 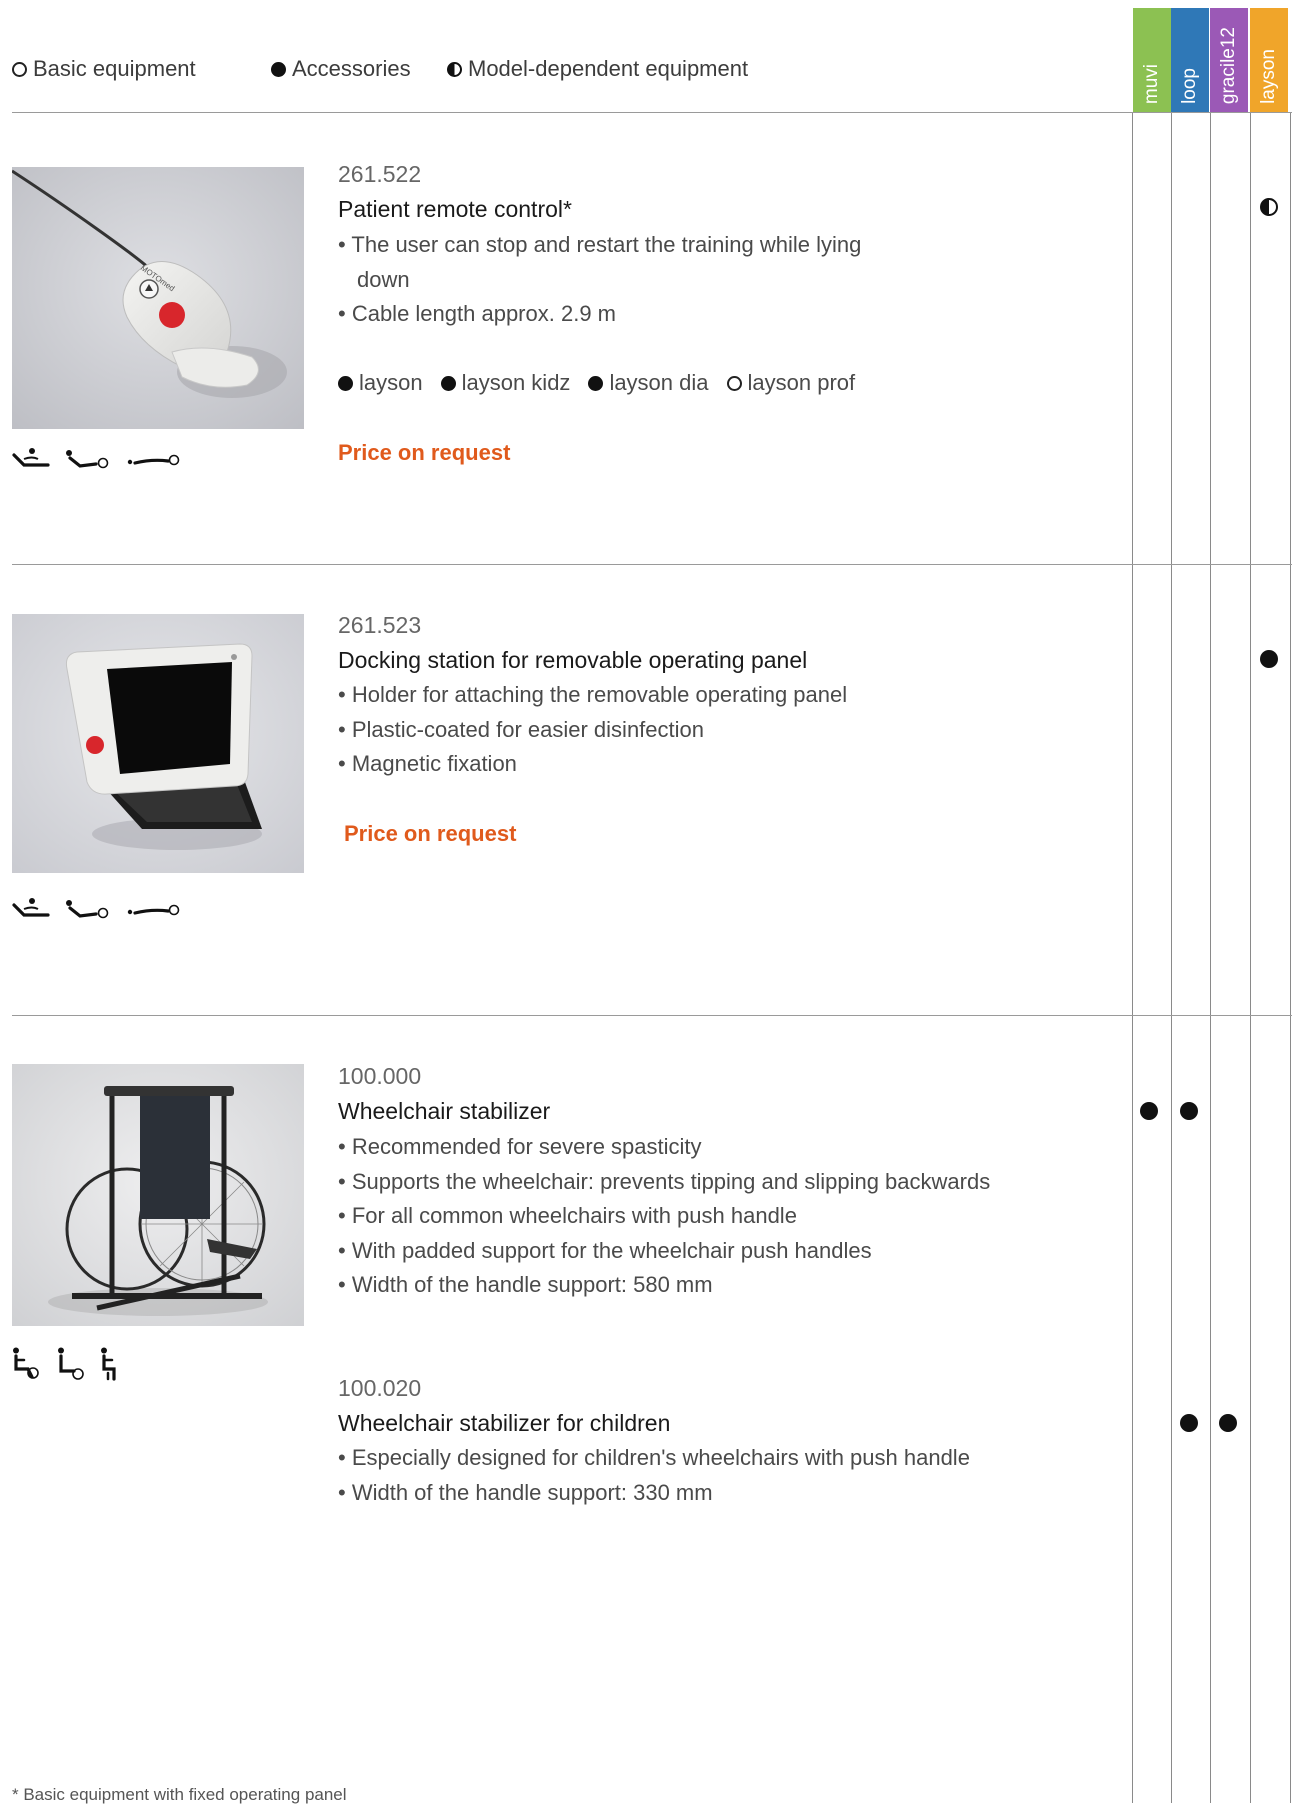 I want to click on column-label-loop: loop, so click(x=1189, y=86).